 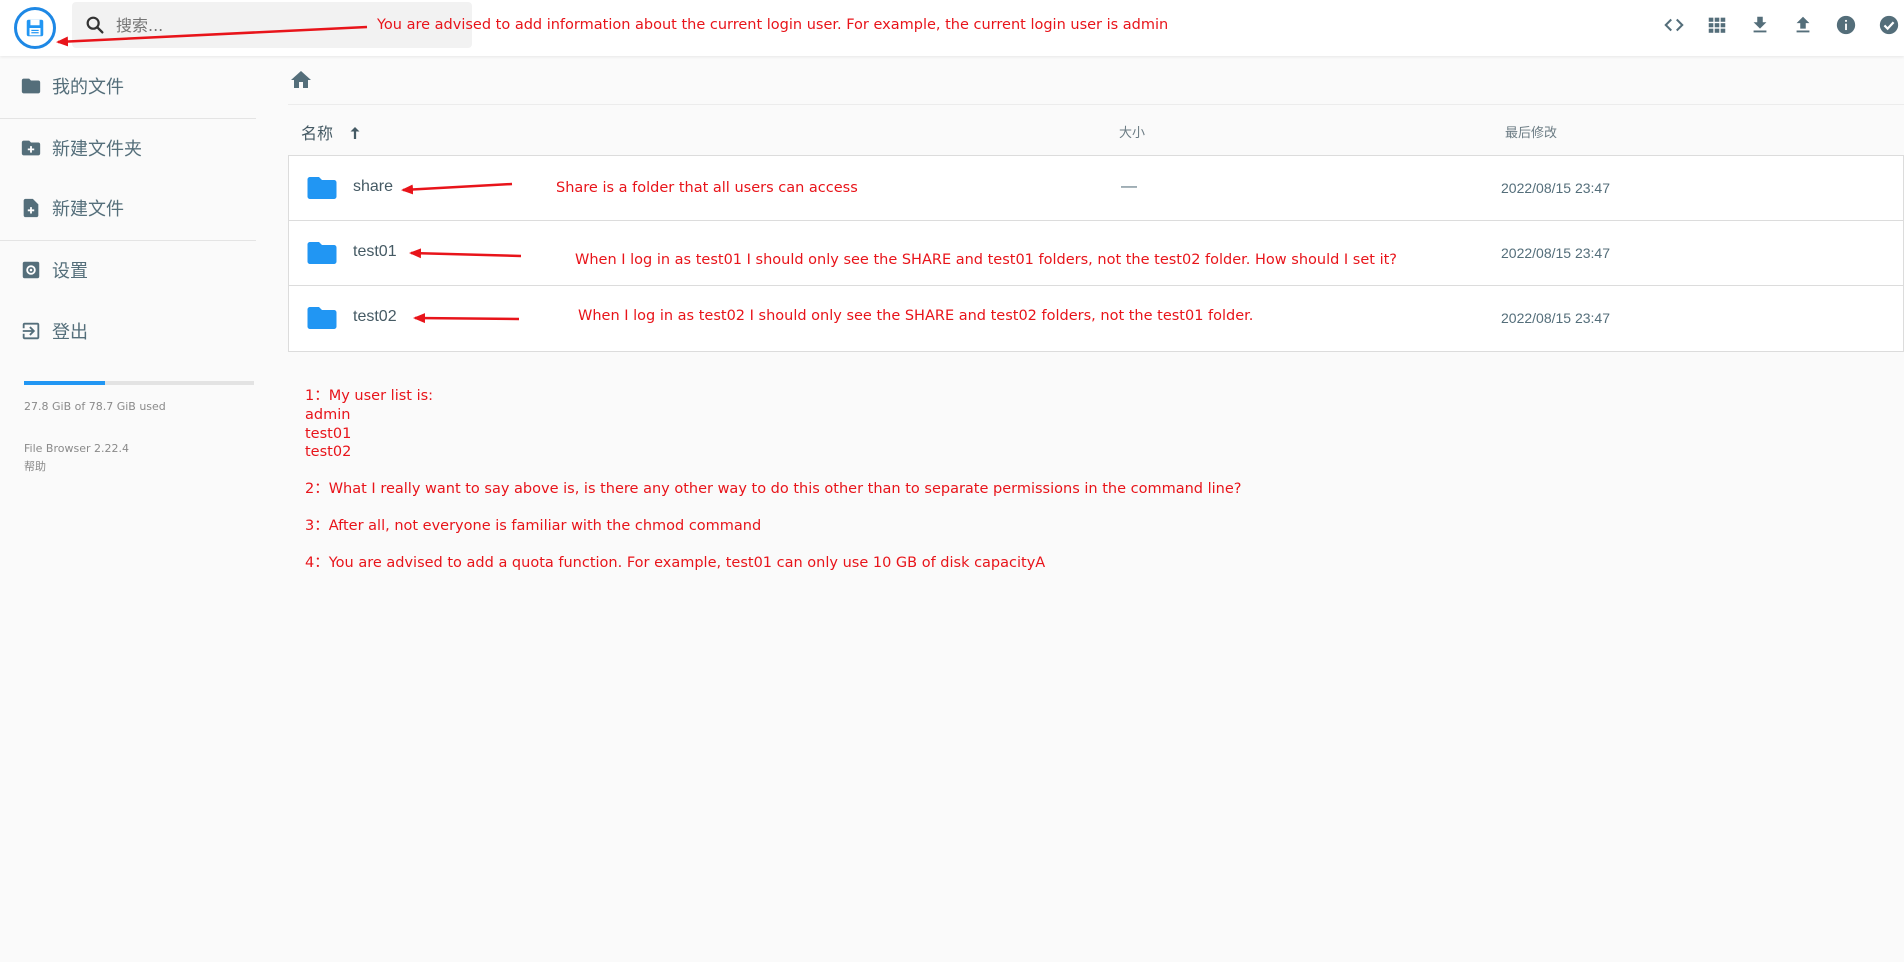 What do you see at coordinates (95, 406) in the screenshot?
I see `quota-text: 27.8 GiB of 78.7 GiB used` at bounding box center [95, 406].